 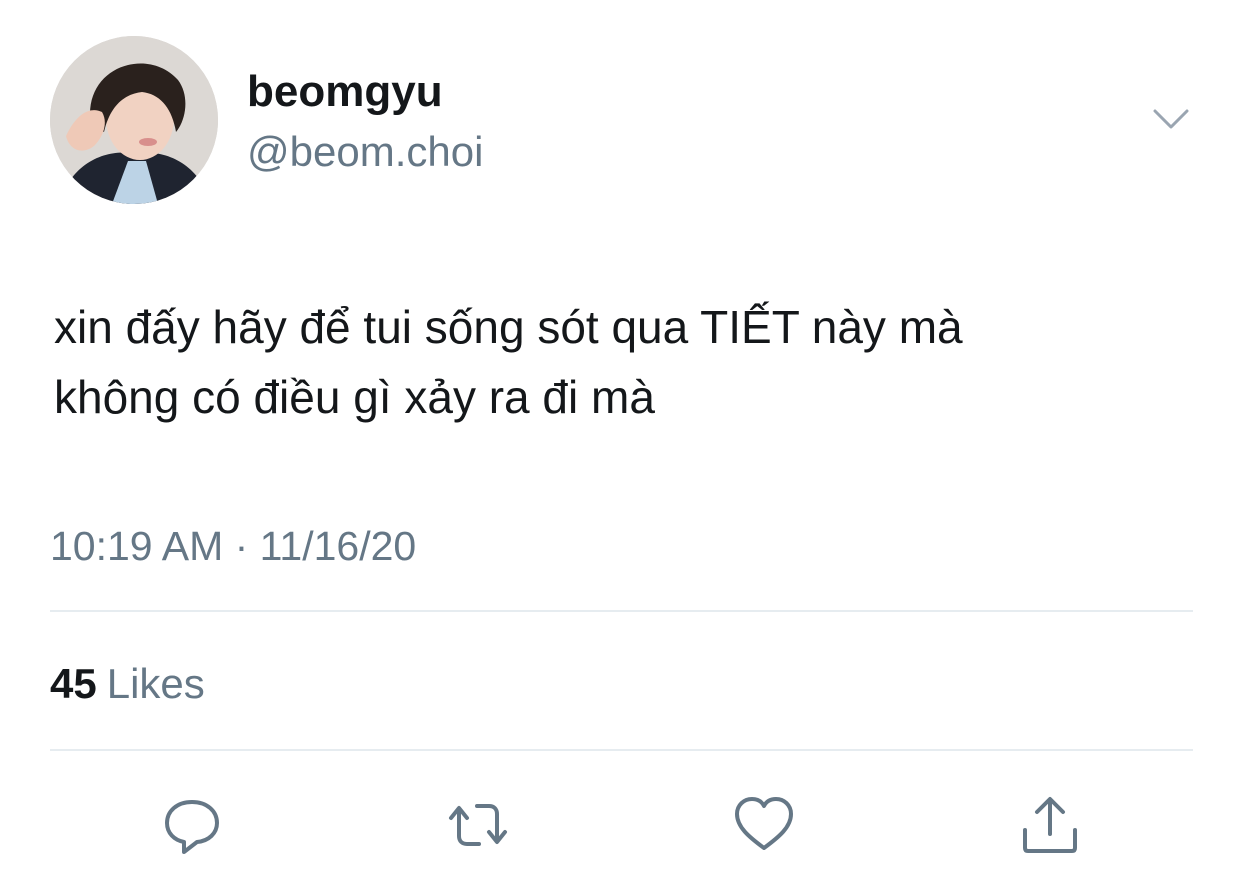 I want to click on avatar, so click(x=134, y=120).